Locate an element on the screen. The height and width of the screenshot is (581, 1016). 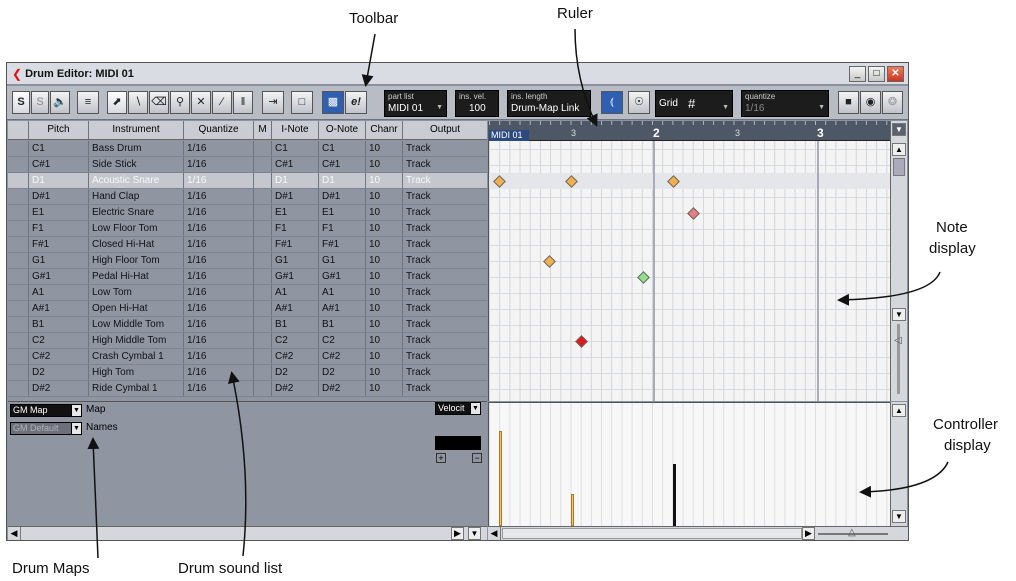
ruler-arrow is located at coordinates (586, 77).